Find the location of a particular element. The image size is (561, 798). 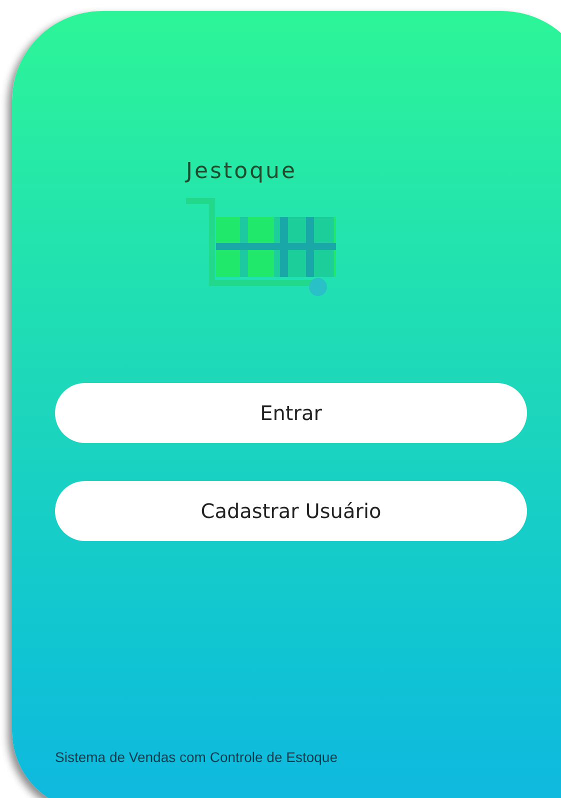

menu-button: Entrar is located at coordinates (291, 413).